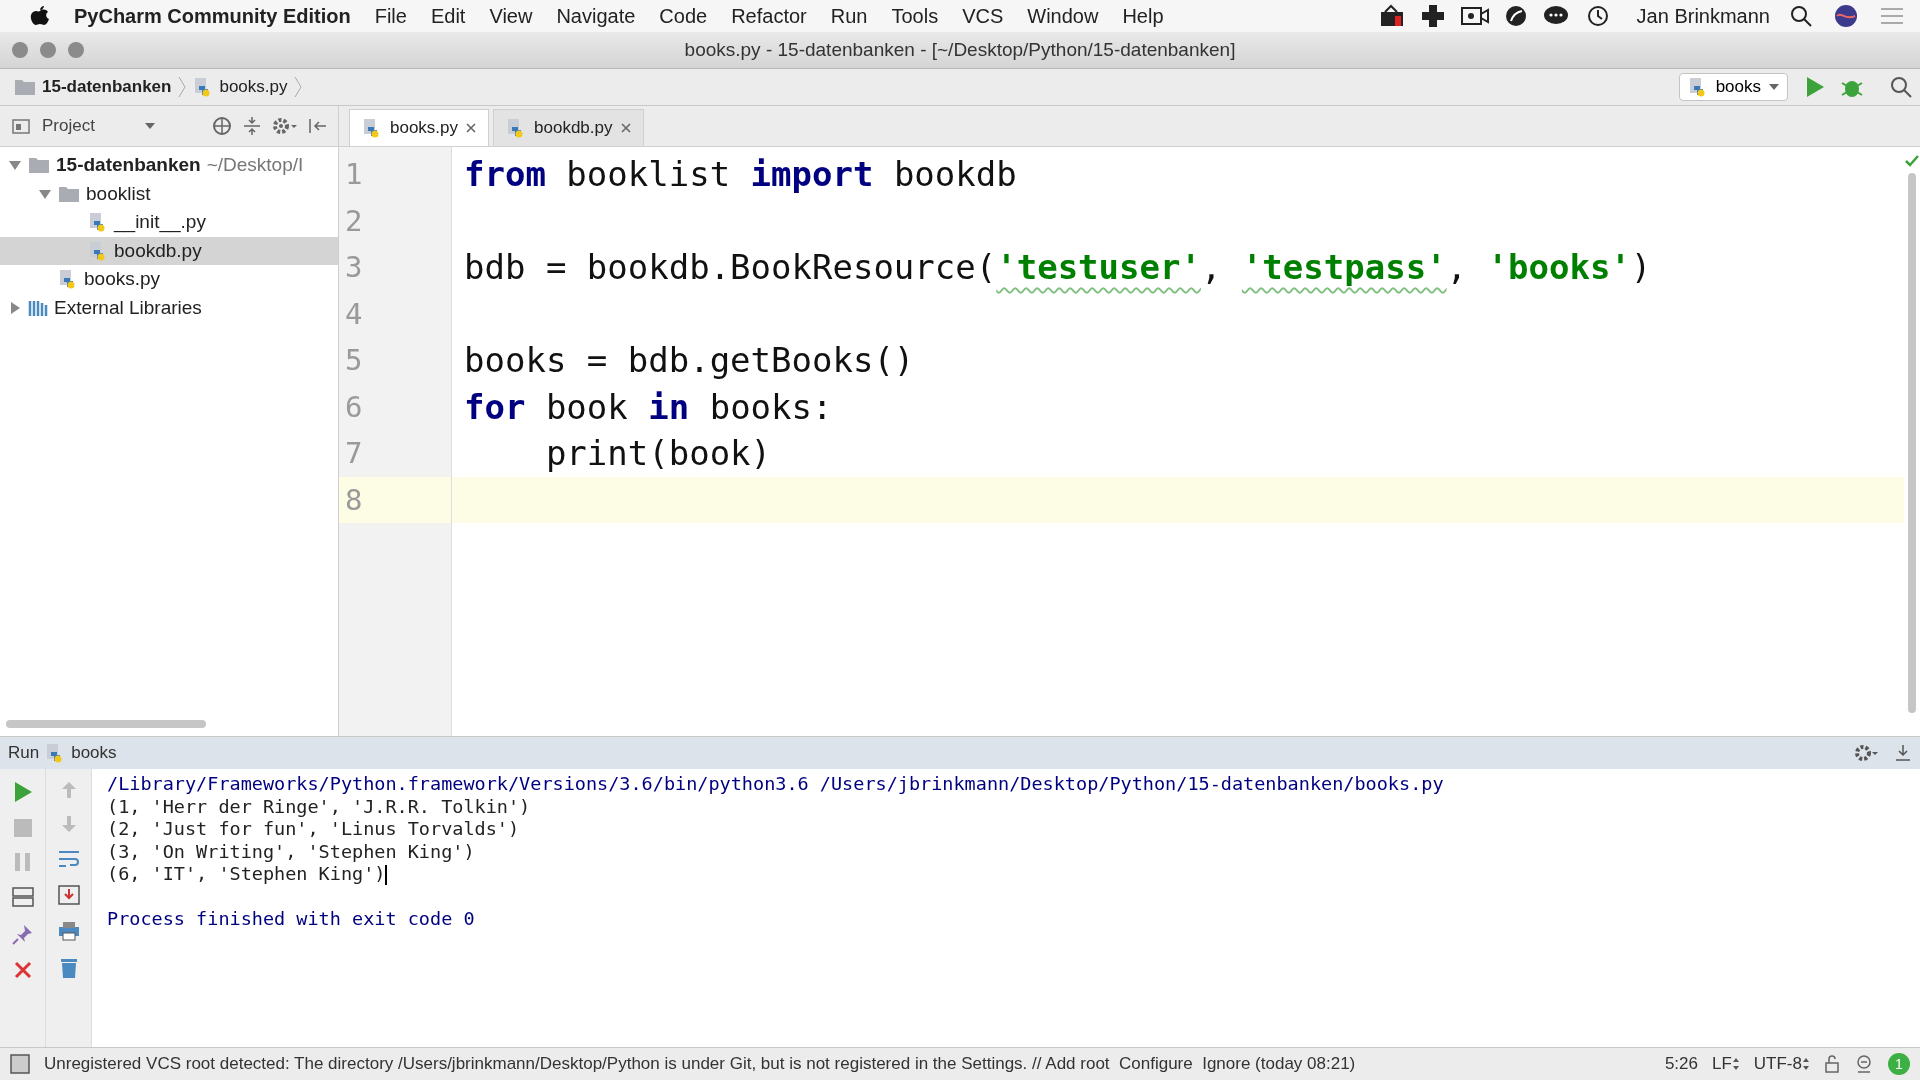 This screenshot has height=1080, width=1920. Describe the element at coordinates (983, 16) in the screenshot. I see `menu-item: VCS` at that location.